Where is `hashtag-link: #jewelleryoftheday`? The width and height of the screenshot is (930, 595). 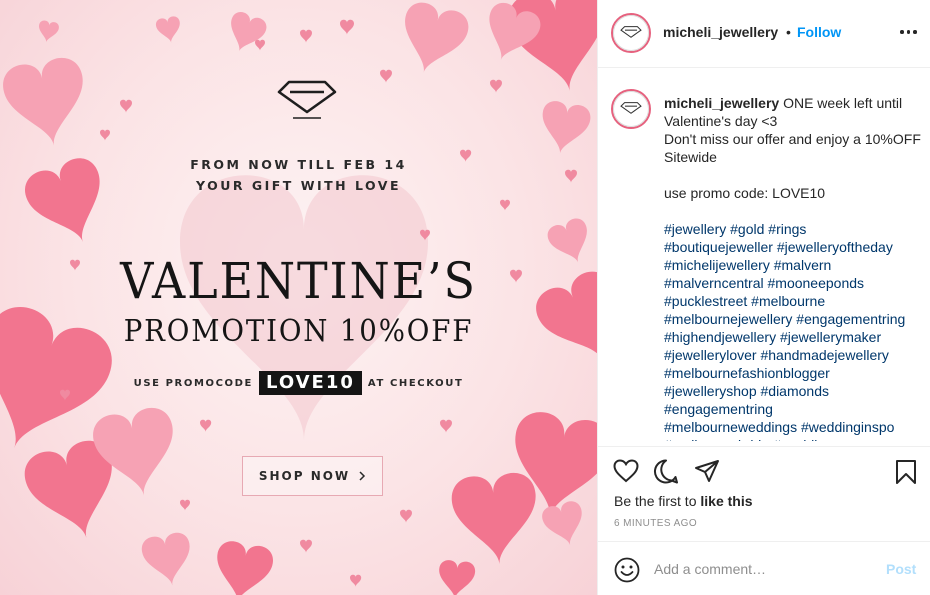 hashtag-link: #jewelleryoftheday is located at coordinates (835, 247).